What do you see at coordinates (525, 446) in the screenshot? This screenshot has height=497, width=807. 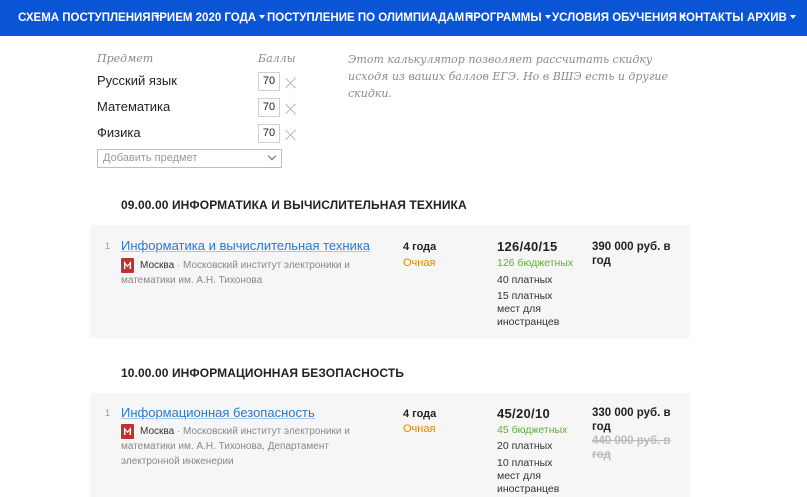 I see `paid-places: 20 платных` at bounding box center [525, 446].